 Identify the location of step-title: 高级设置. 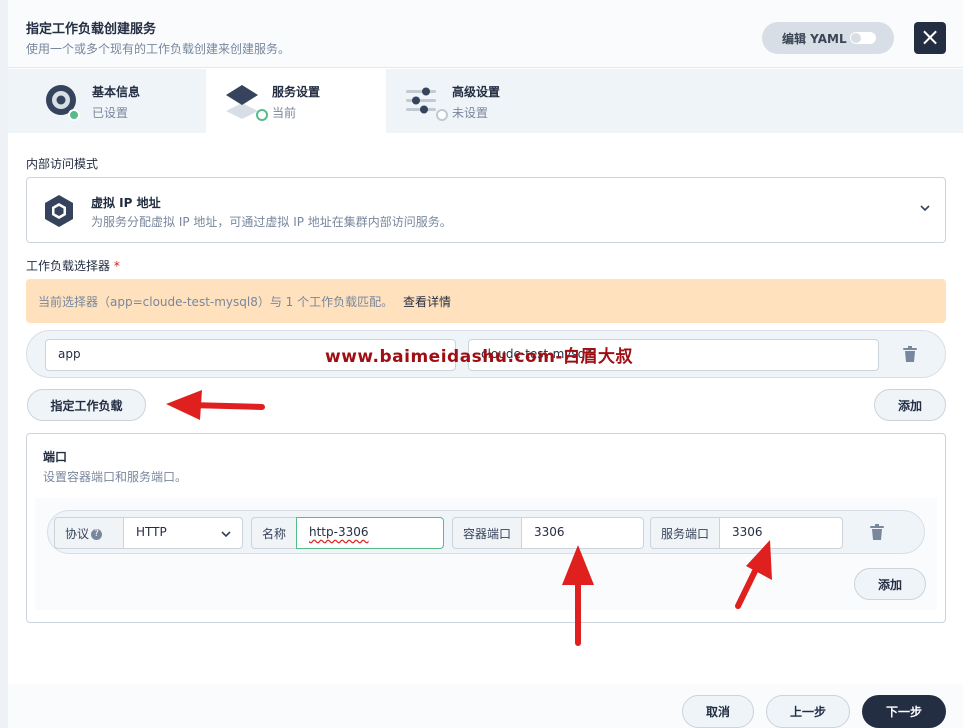
(476, 92).